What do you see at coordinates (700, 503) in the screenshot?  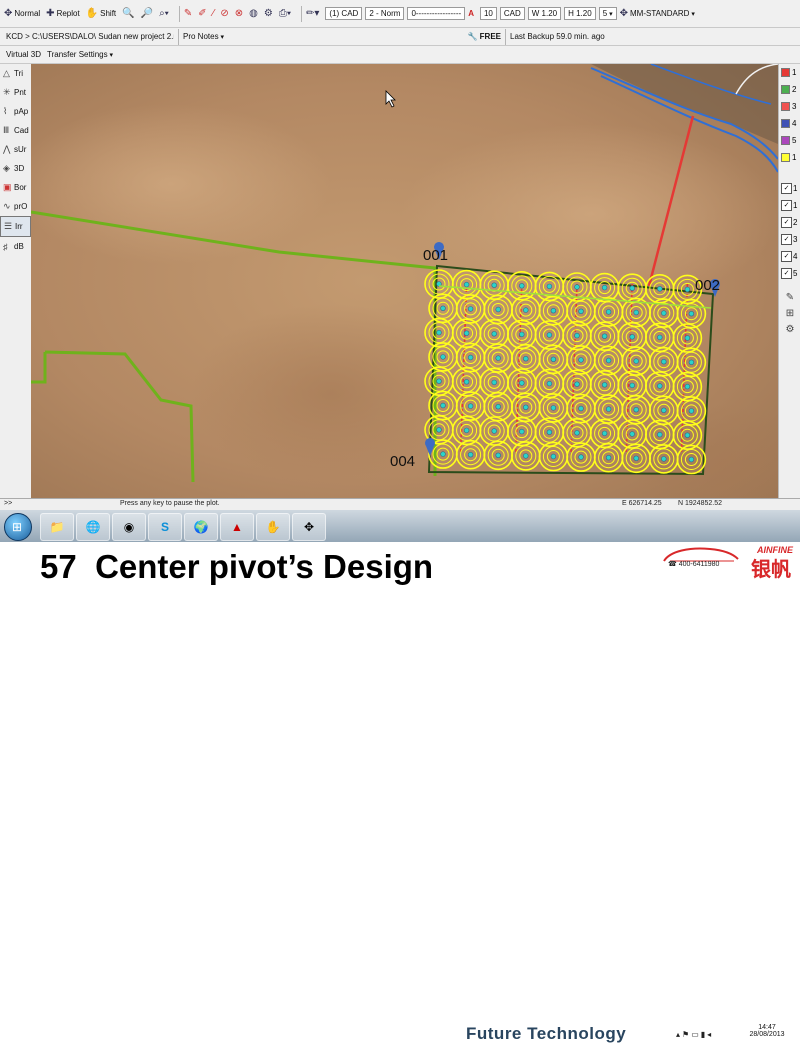 I see `northing-readout: N 1924852.52` at bounding box center [700, 503].